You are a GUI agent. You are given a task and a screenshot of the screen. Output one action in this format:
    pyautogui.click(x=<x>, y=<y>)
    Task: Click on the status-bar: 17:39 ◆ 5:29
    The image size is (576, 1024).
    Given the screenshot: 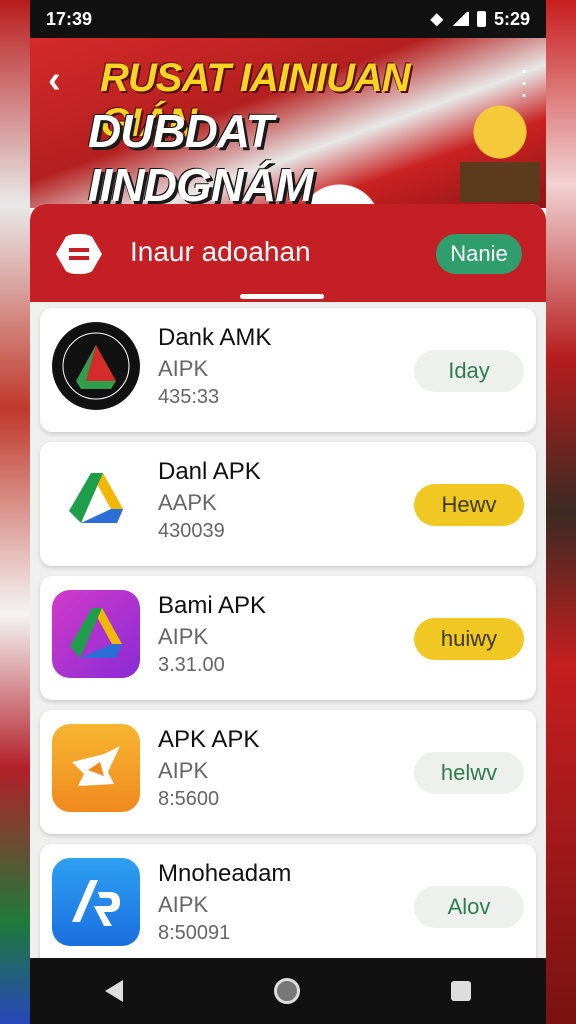 What is the action you would take?
    pyautogui.click(x=288, y=19)
    